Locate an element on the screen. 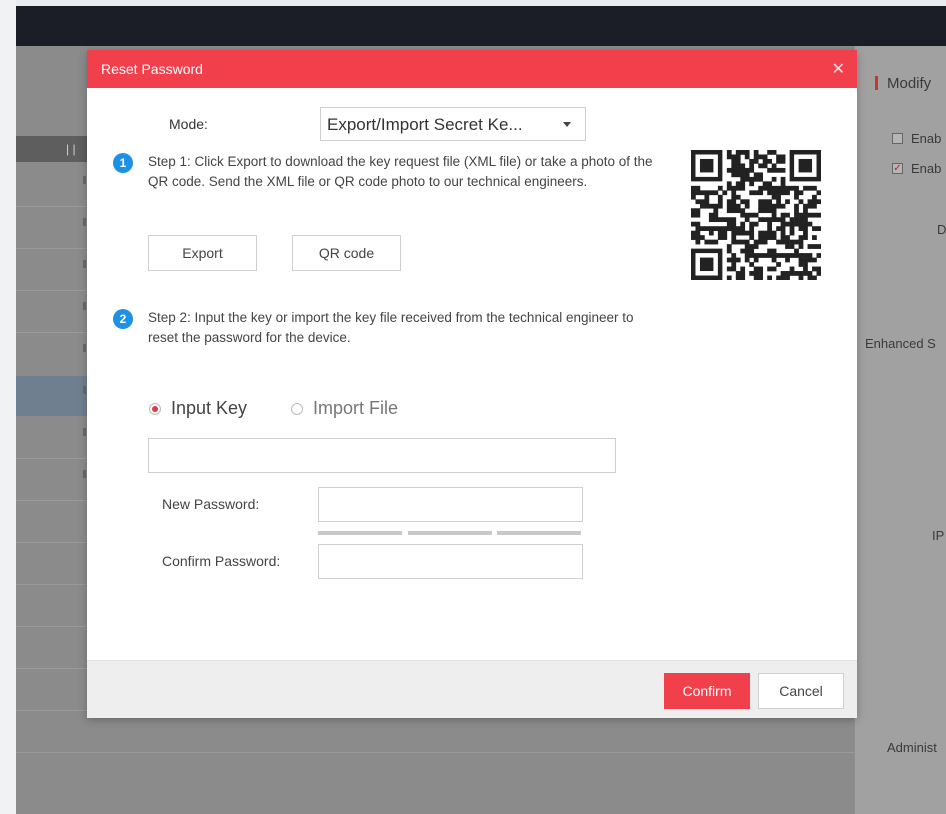 This screenshot has width=946, height=814. panel-title: Modify is located at coordinates (909, 83).